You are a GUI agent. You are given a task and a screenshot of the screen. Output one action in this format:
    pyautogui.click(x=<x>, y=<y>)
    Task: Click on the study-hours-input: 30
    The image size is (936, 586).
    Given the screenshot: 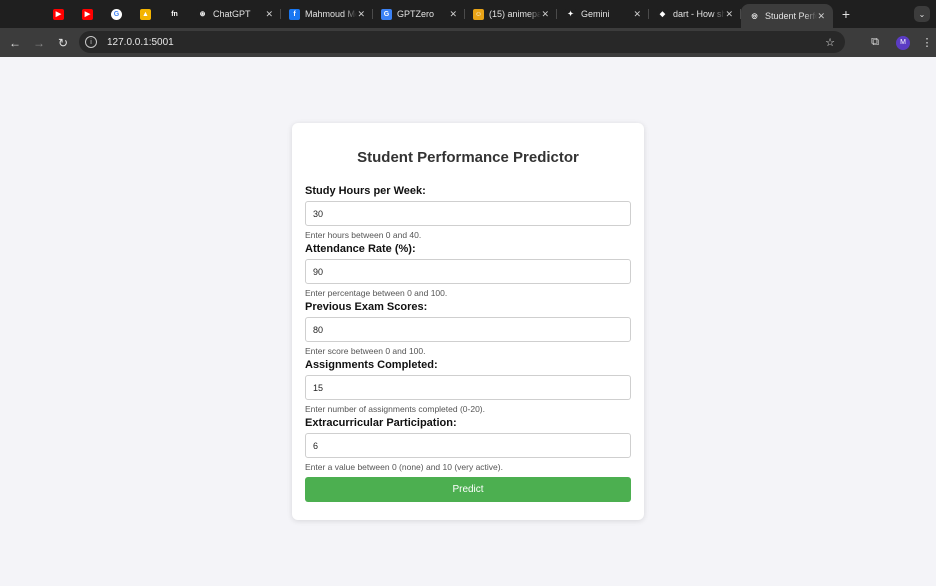 What is the action you would take?
    pyautogui.click(x=468, y=213)
    